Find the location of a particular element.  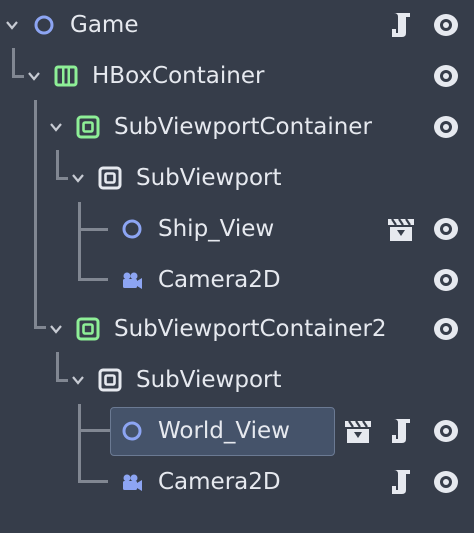

tree-row-subviewportcontainer: SubViewportContainer is located at coordinates (237, 127).